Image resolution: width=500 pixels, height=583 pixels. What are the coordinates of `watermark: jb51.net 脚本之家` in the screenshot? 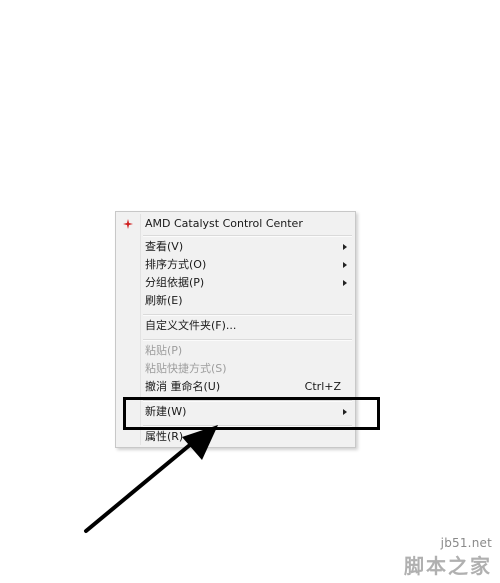 It's located at (448, 557).